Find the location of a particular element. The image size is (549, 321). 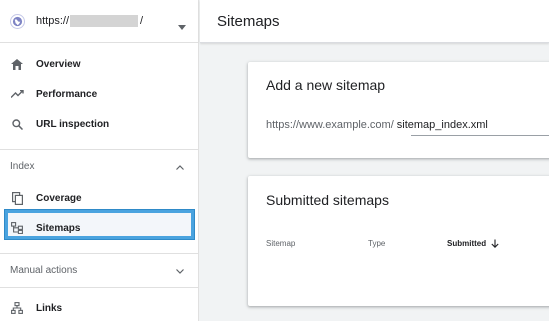

trending-up-icon is located at coordinates (17, 94).